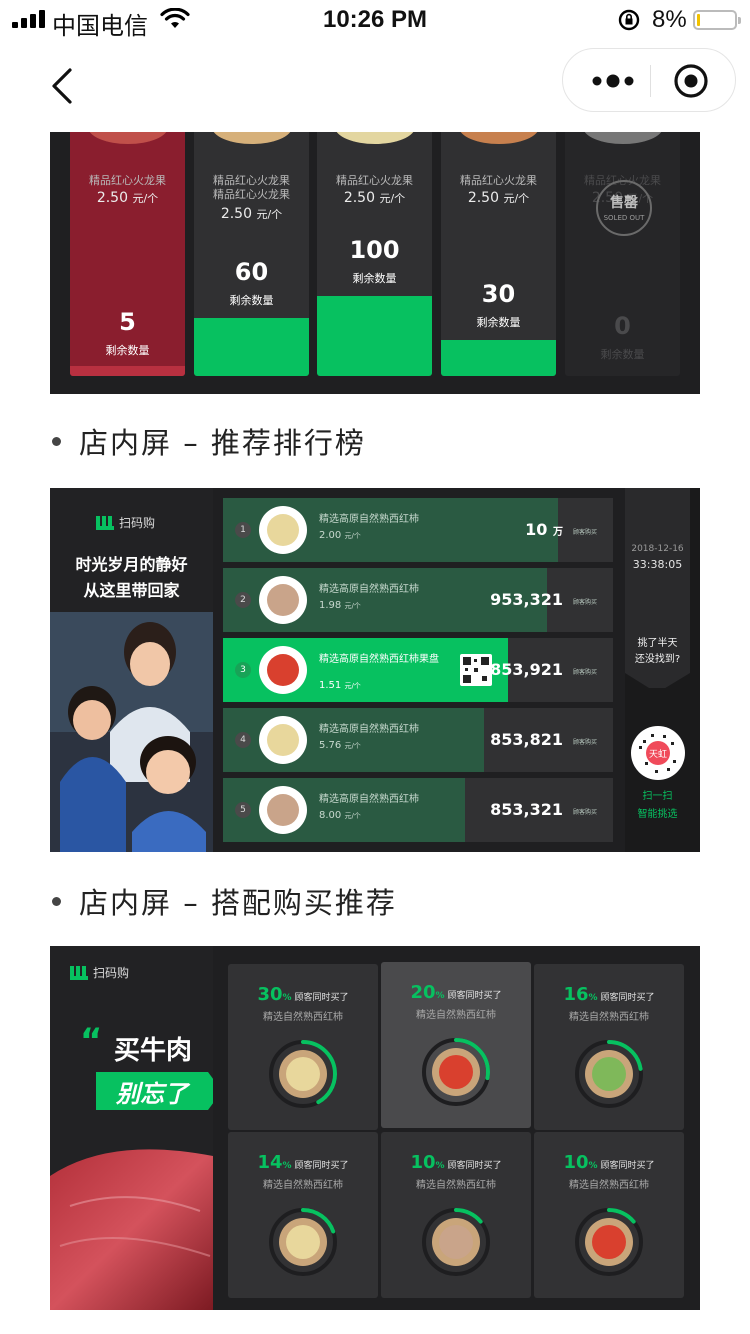 The width and height of the screenshot is (750, 1334). I want to click on sold-out-badge: 售罄 SOLED OUT, so click(624, 208).